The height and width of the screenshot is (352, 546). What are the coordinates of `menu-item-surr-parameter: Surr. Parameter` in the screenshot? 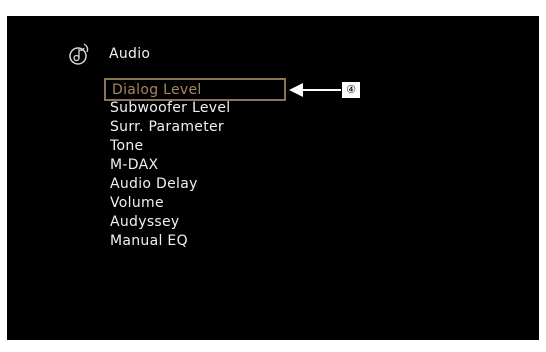 It's located at (195, 127).